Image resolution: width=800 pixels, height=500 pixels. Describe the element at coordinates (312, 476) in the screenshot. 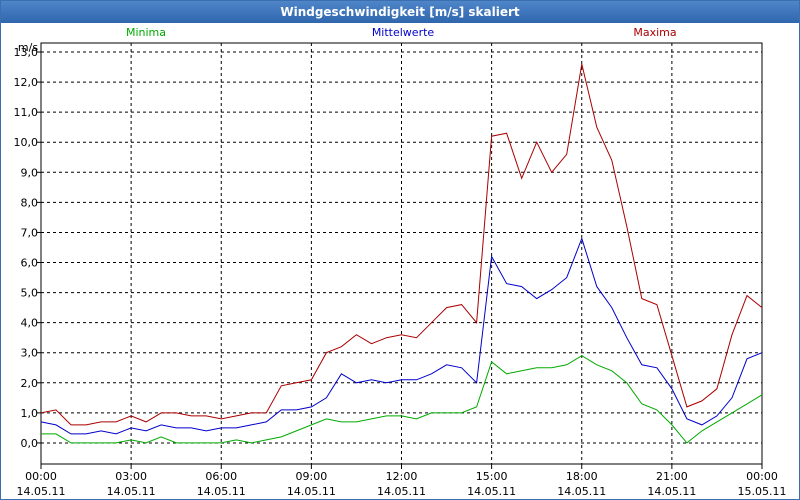

I see `x-tick-time: 09:00` at that location.